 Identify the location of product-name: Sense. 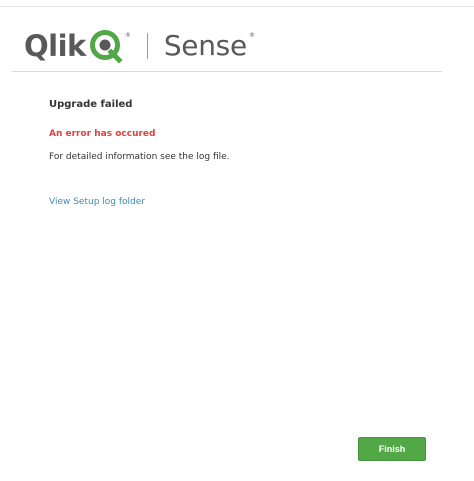
(205, 45).